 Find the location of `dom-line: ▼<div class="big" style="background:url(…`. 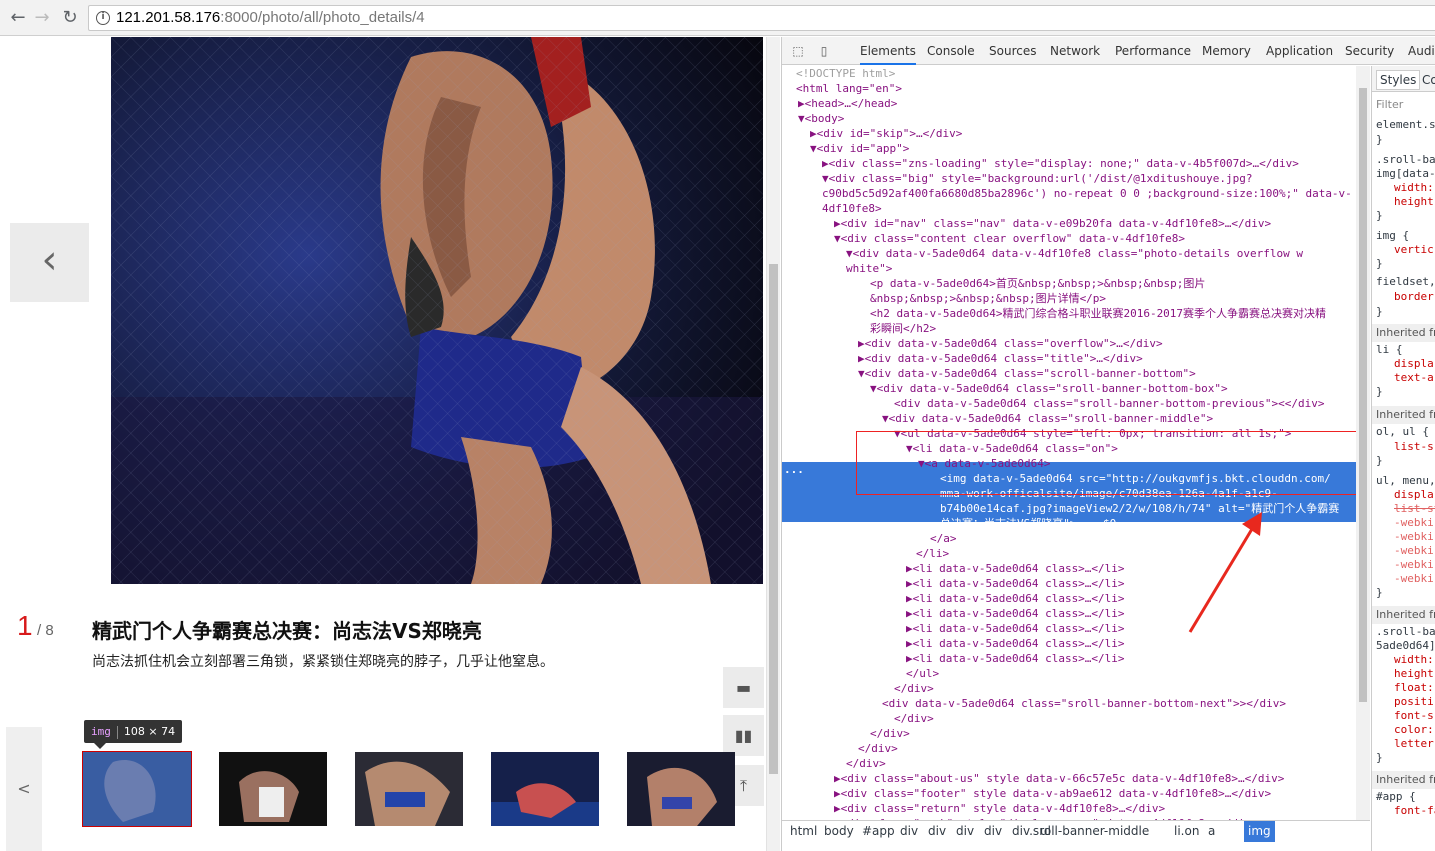

dom-line: ▼<div class="big" style="background:url(… is located at coordinates (1037, 178).